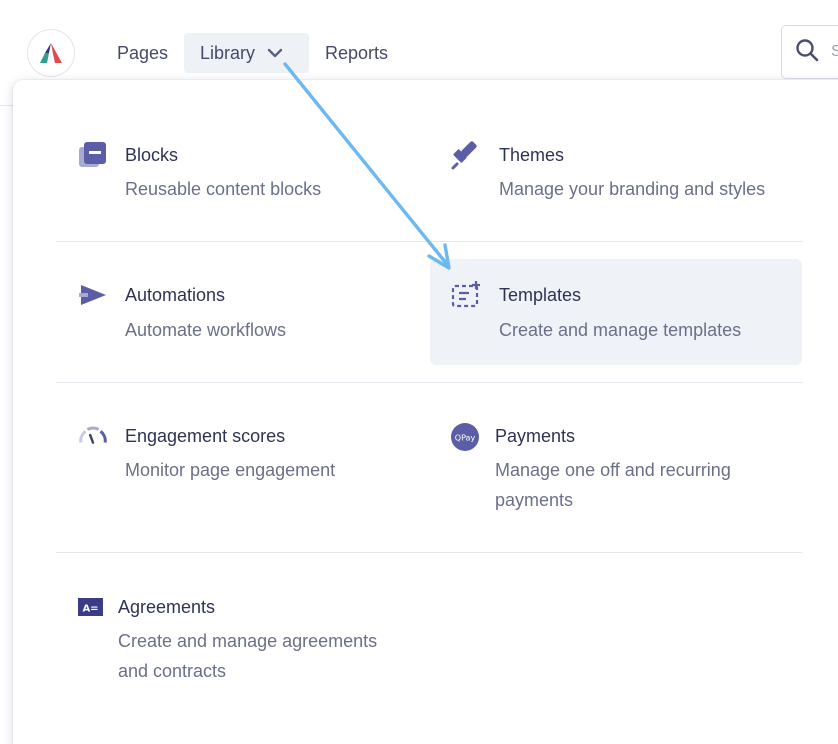 The image size is (838, 744). What do you see at coordinates (93, 155) in the screenshot?
I see `blocks-icon` at bounding box center [93, 155].